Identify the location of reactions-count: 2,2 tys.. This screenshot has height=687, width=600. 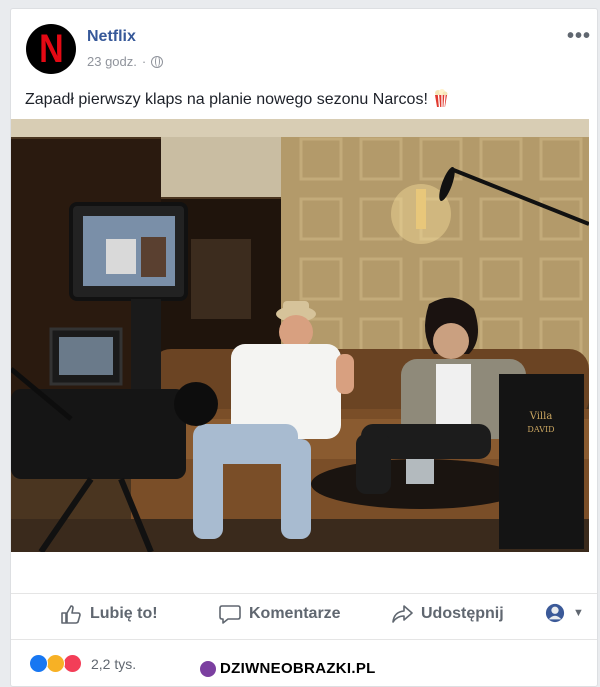
(113, 664).